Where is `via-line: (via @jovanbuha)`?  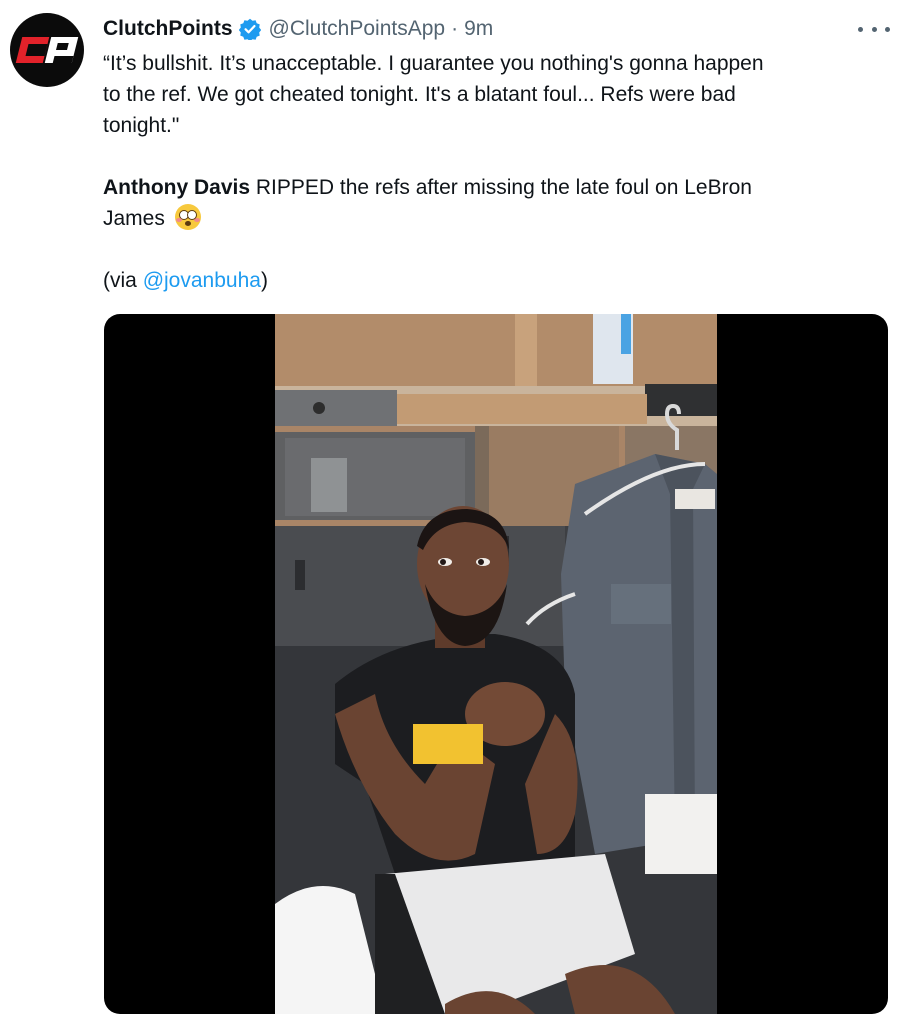
via-line: (via @jovanbuha) is located at coordinates (493, 280).